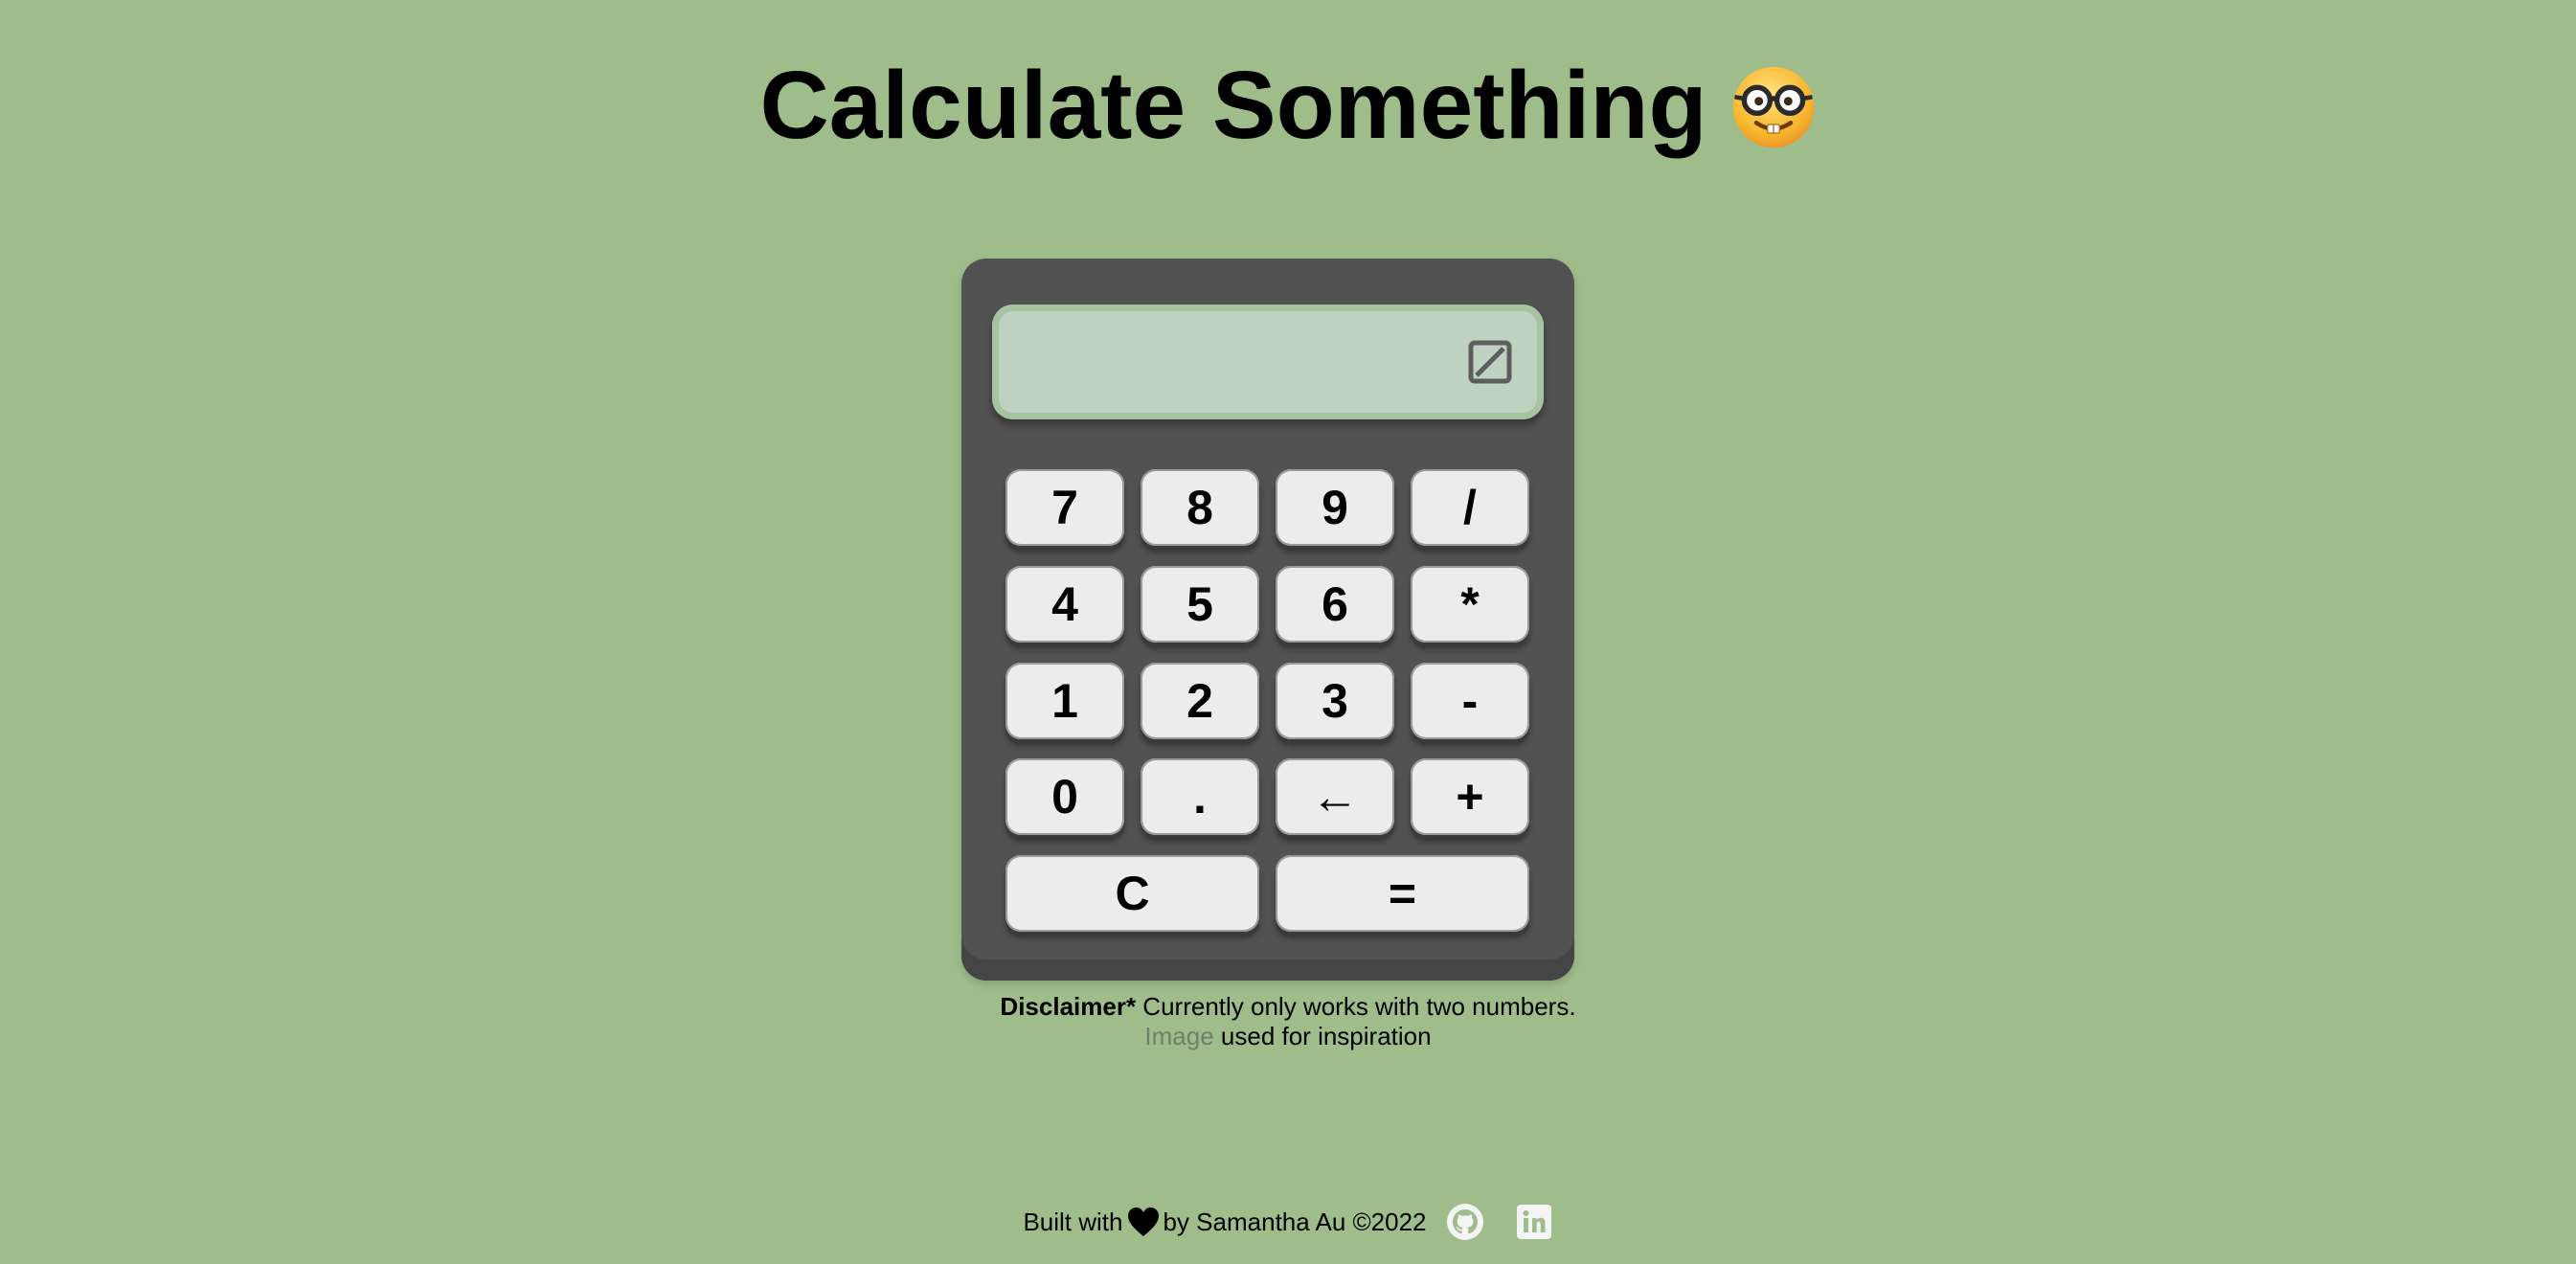 Image resolution: width=2576 pixels, height=1264 pixels. What do you see at coordinates (1465, 1222) in the screenshot?
I see `github-icon` at bounding box center [1465, 1222].